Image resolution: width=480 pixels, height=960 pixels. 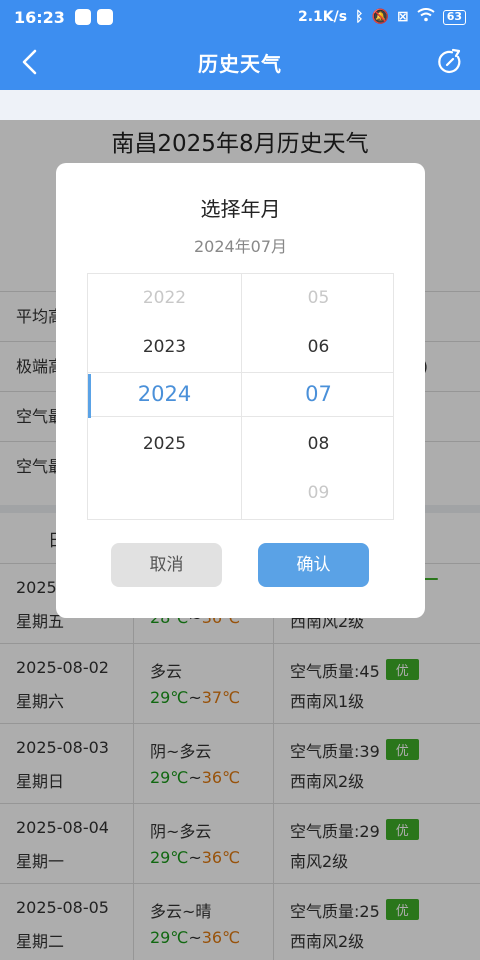 What do you see at coordinates (164, 347) in the screenshot?
I see `year-option: 2023` at bounding box center [164, 347].